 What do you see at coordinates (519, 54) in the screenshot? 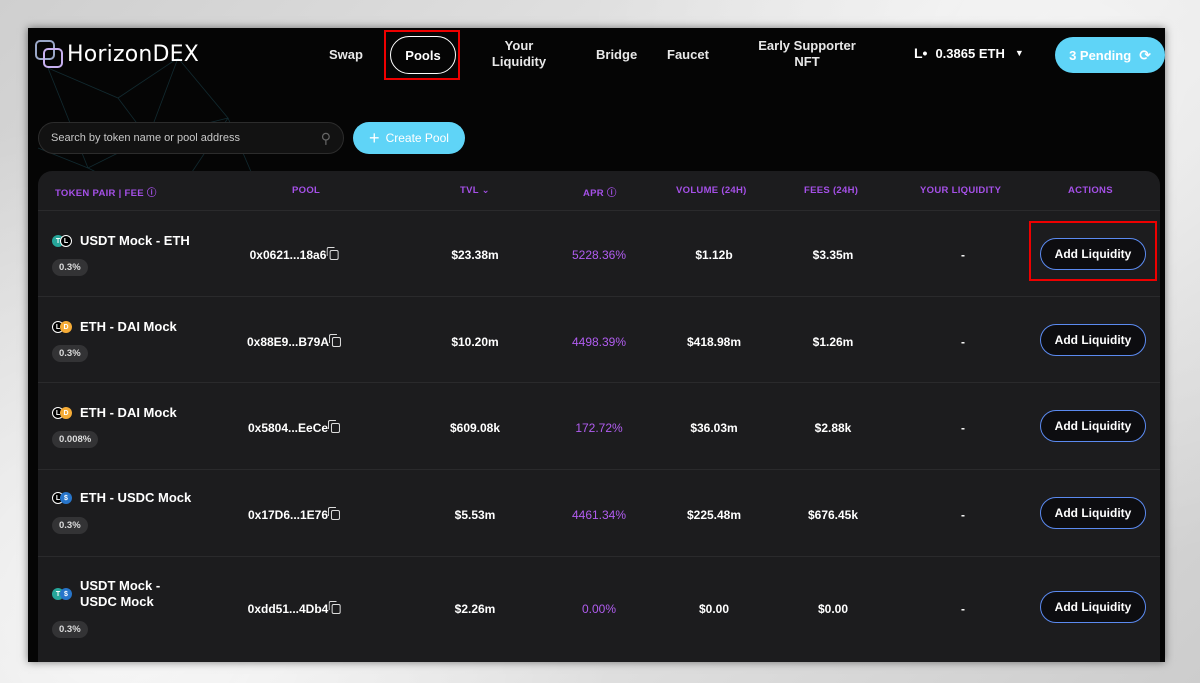
I see `nav-your-liquidity: Your Liquidity` at bounding box center [519, 54].